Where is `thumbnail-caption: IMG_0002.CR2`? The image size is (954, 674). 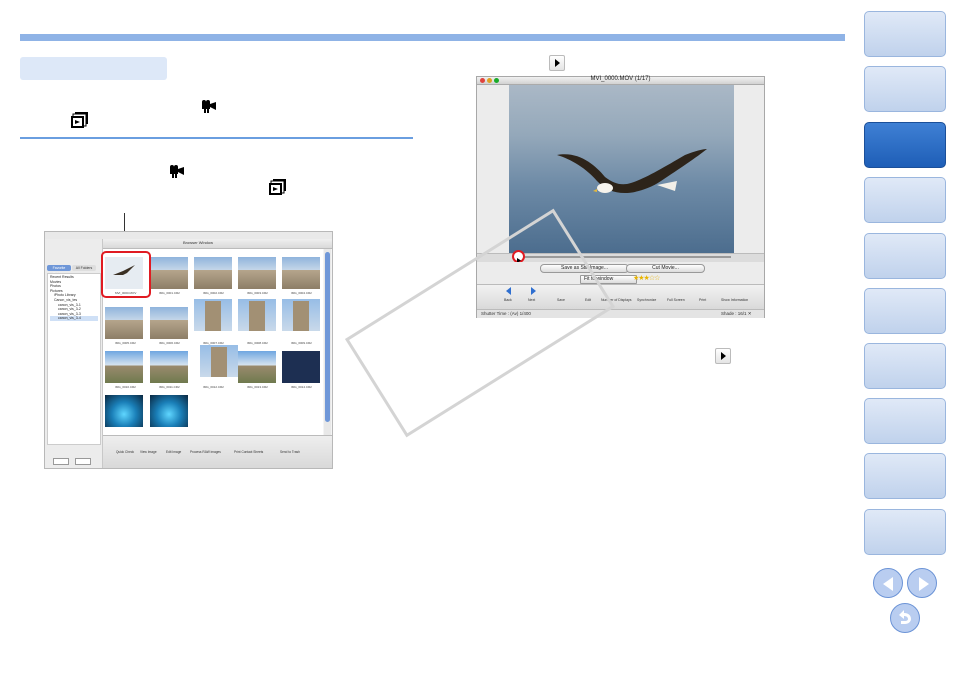 thumbnail-caption: IMG_0002.CR2 is located at coordinates (213, 293).